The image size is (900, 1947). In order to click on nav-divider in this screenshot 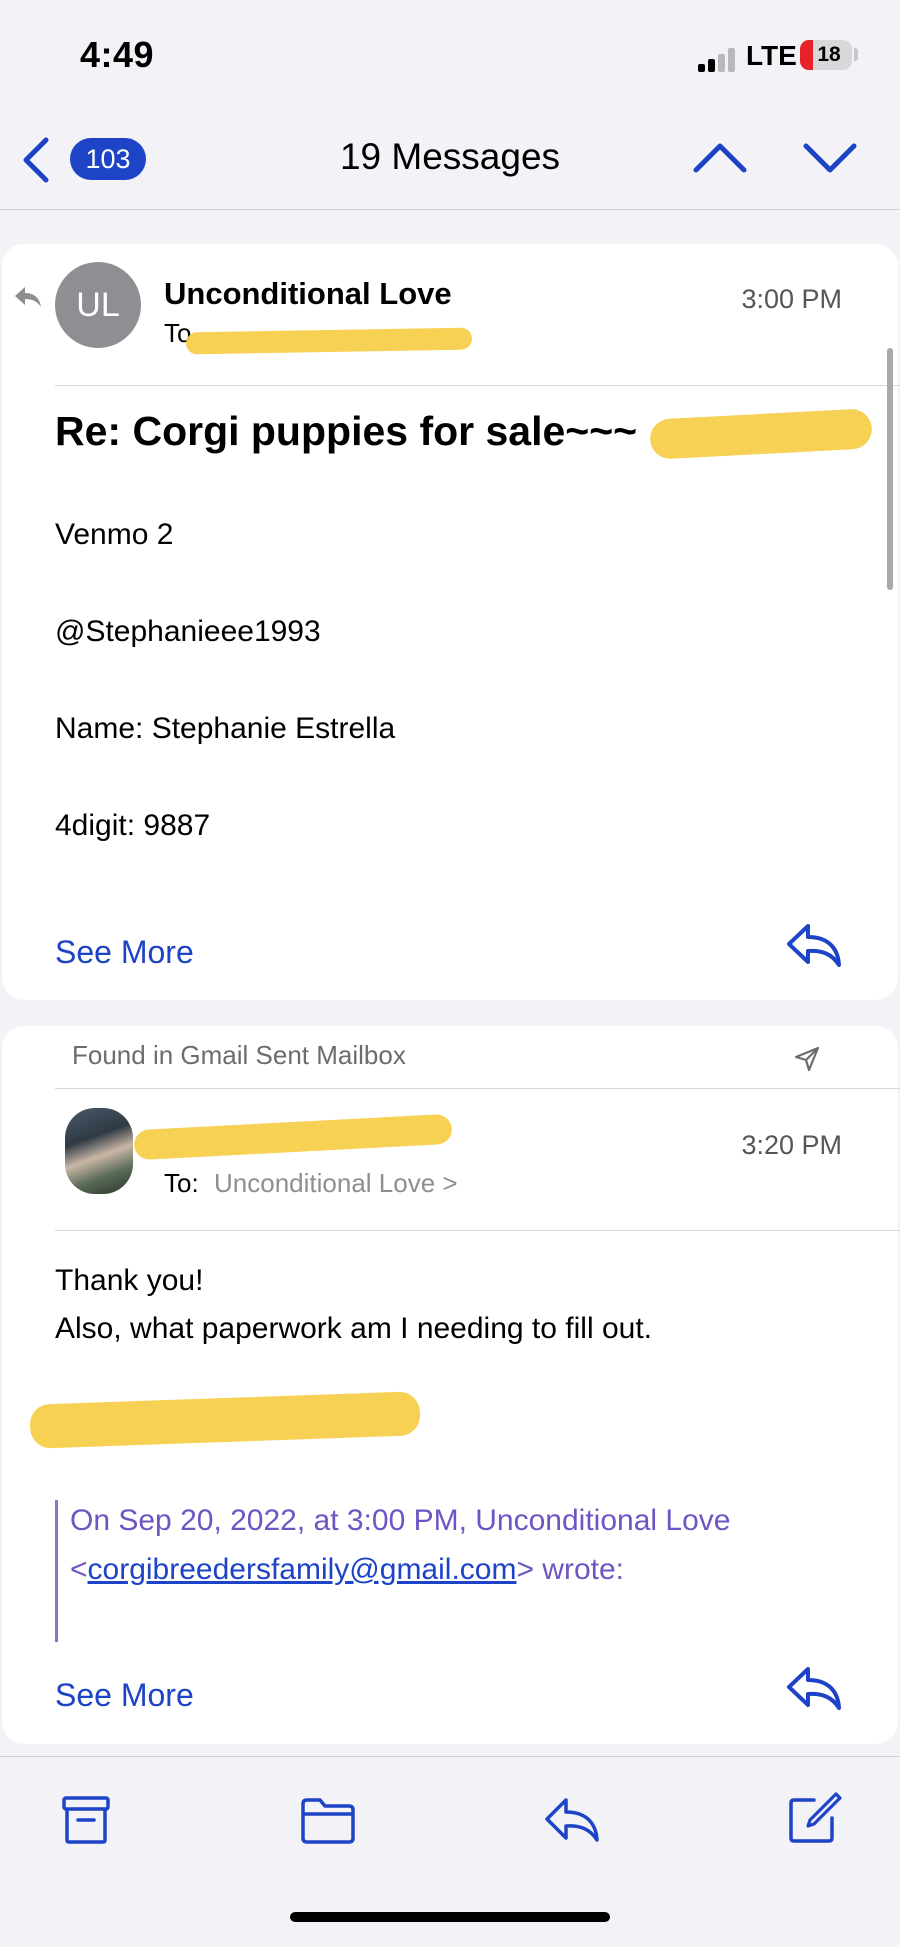, I will do `click(450, 209)`.